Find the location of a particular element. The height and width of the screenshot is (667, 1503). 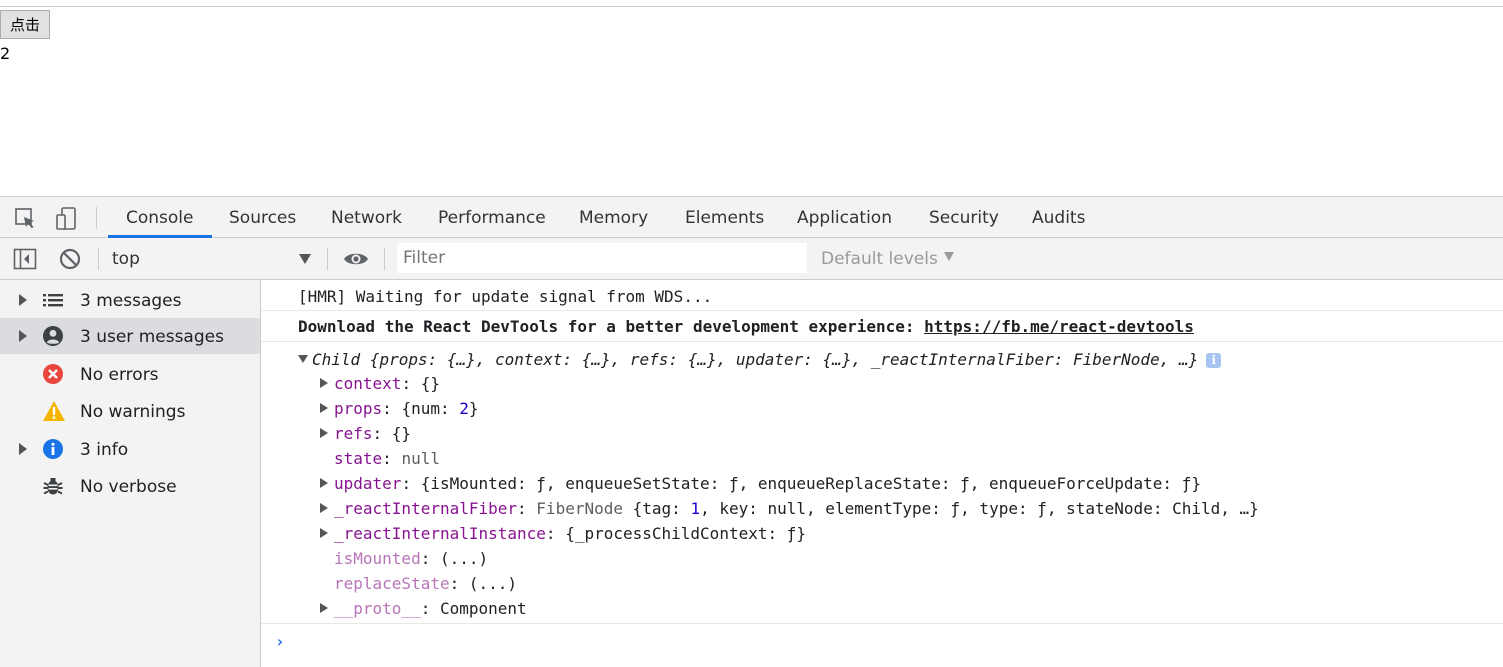

property-number: 1 is located at coordinates (695, 508).